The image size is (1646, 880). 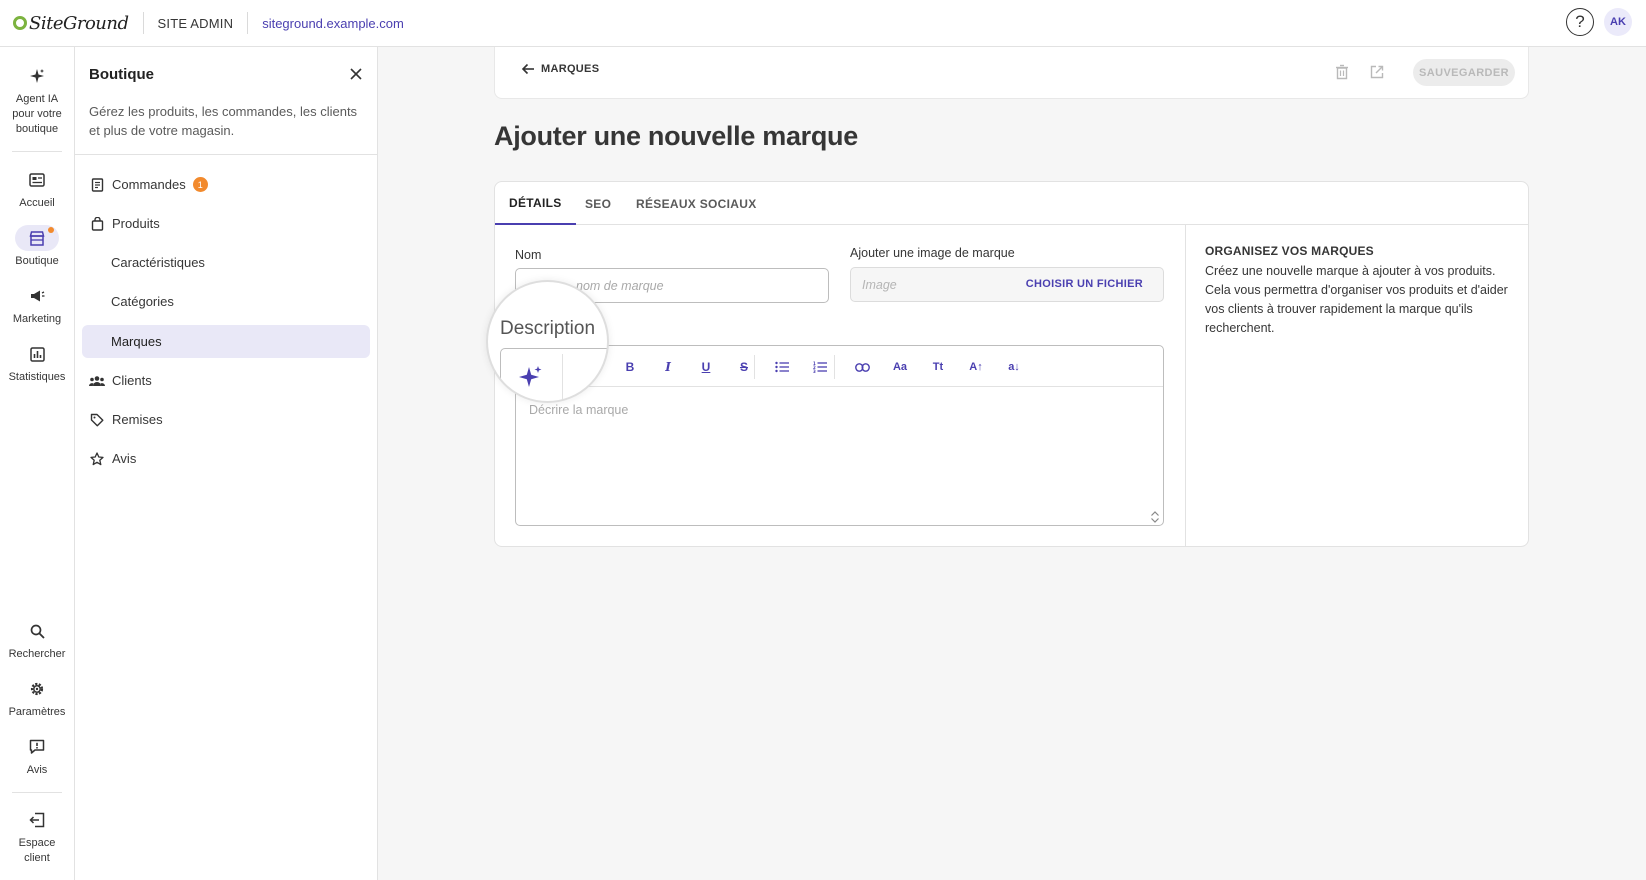 I want to click on nav-item-produits: Produits, so click(x=226, y=223).